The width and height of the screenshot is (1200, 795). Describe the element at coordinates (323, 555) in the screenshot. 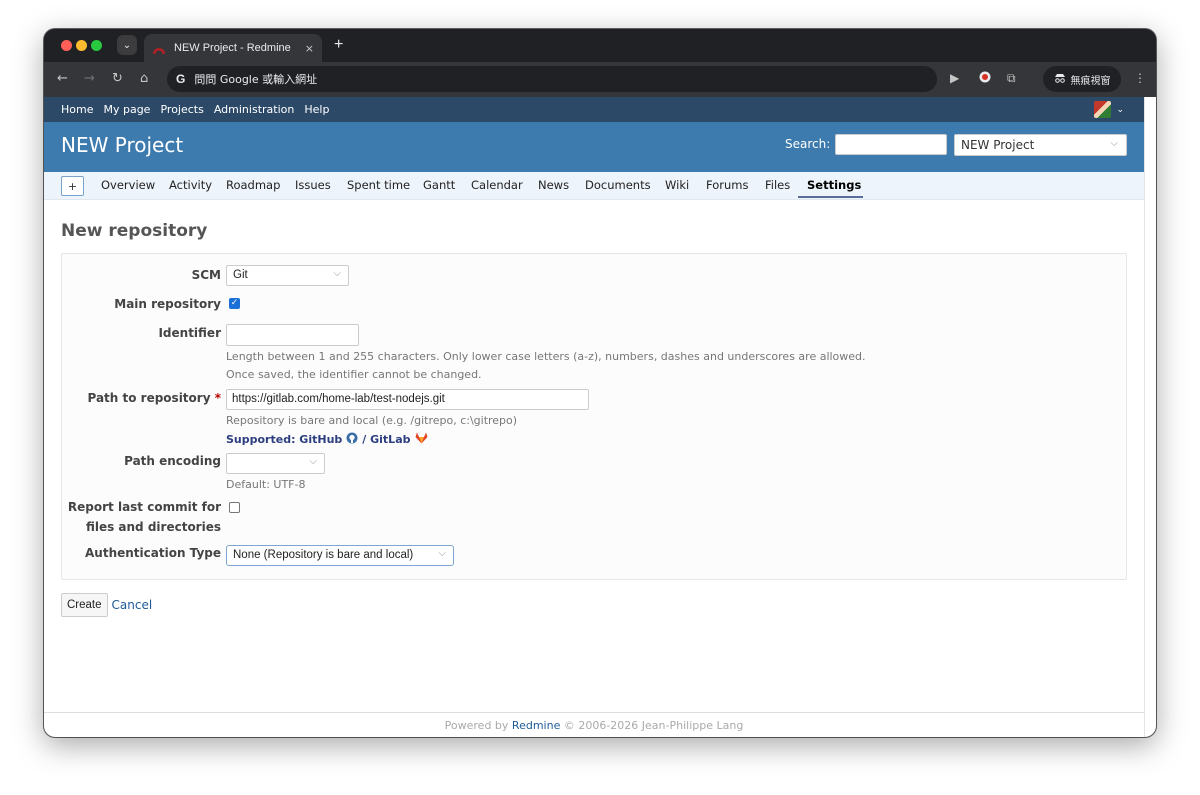

I see `auth-type-value: None (Repository is bare and local)` at that location.